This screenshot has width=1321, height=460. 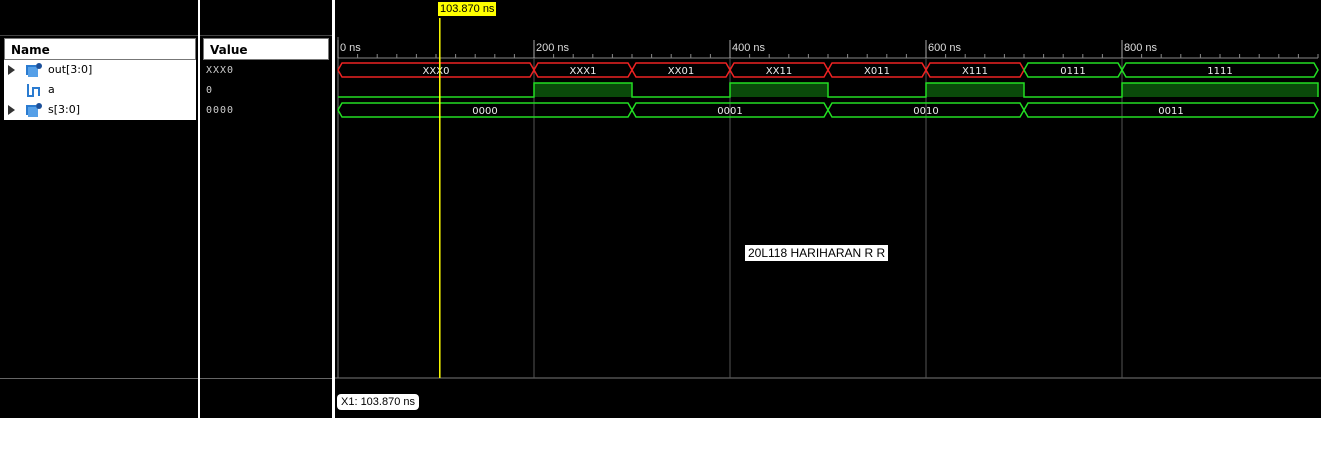 What do you see at coordinates (51, 89) in the screenshot?
I see `signal-name: a` at bounding box center [51, 89].